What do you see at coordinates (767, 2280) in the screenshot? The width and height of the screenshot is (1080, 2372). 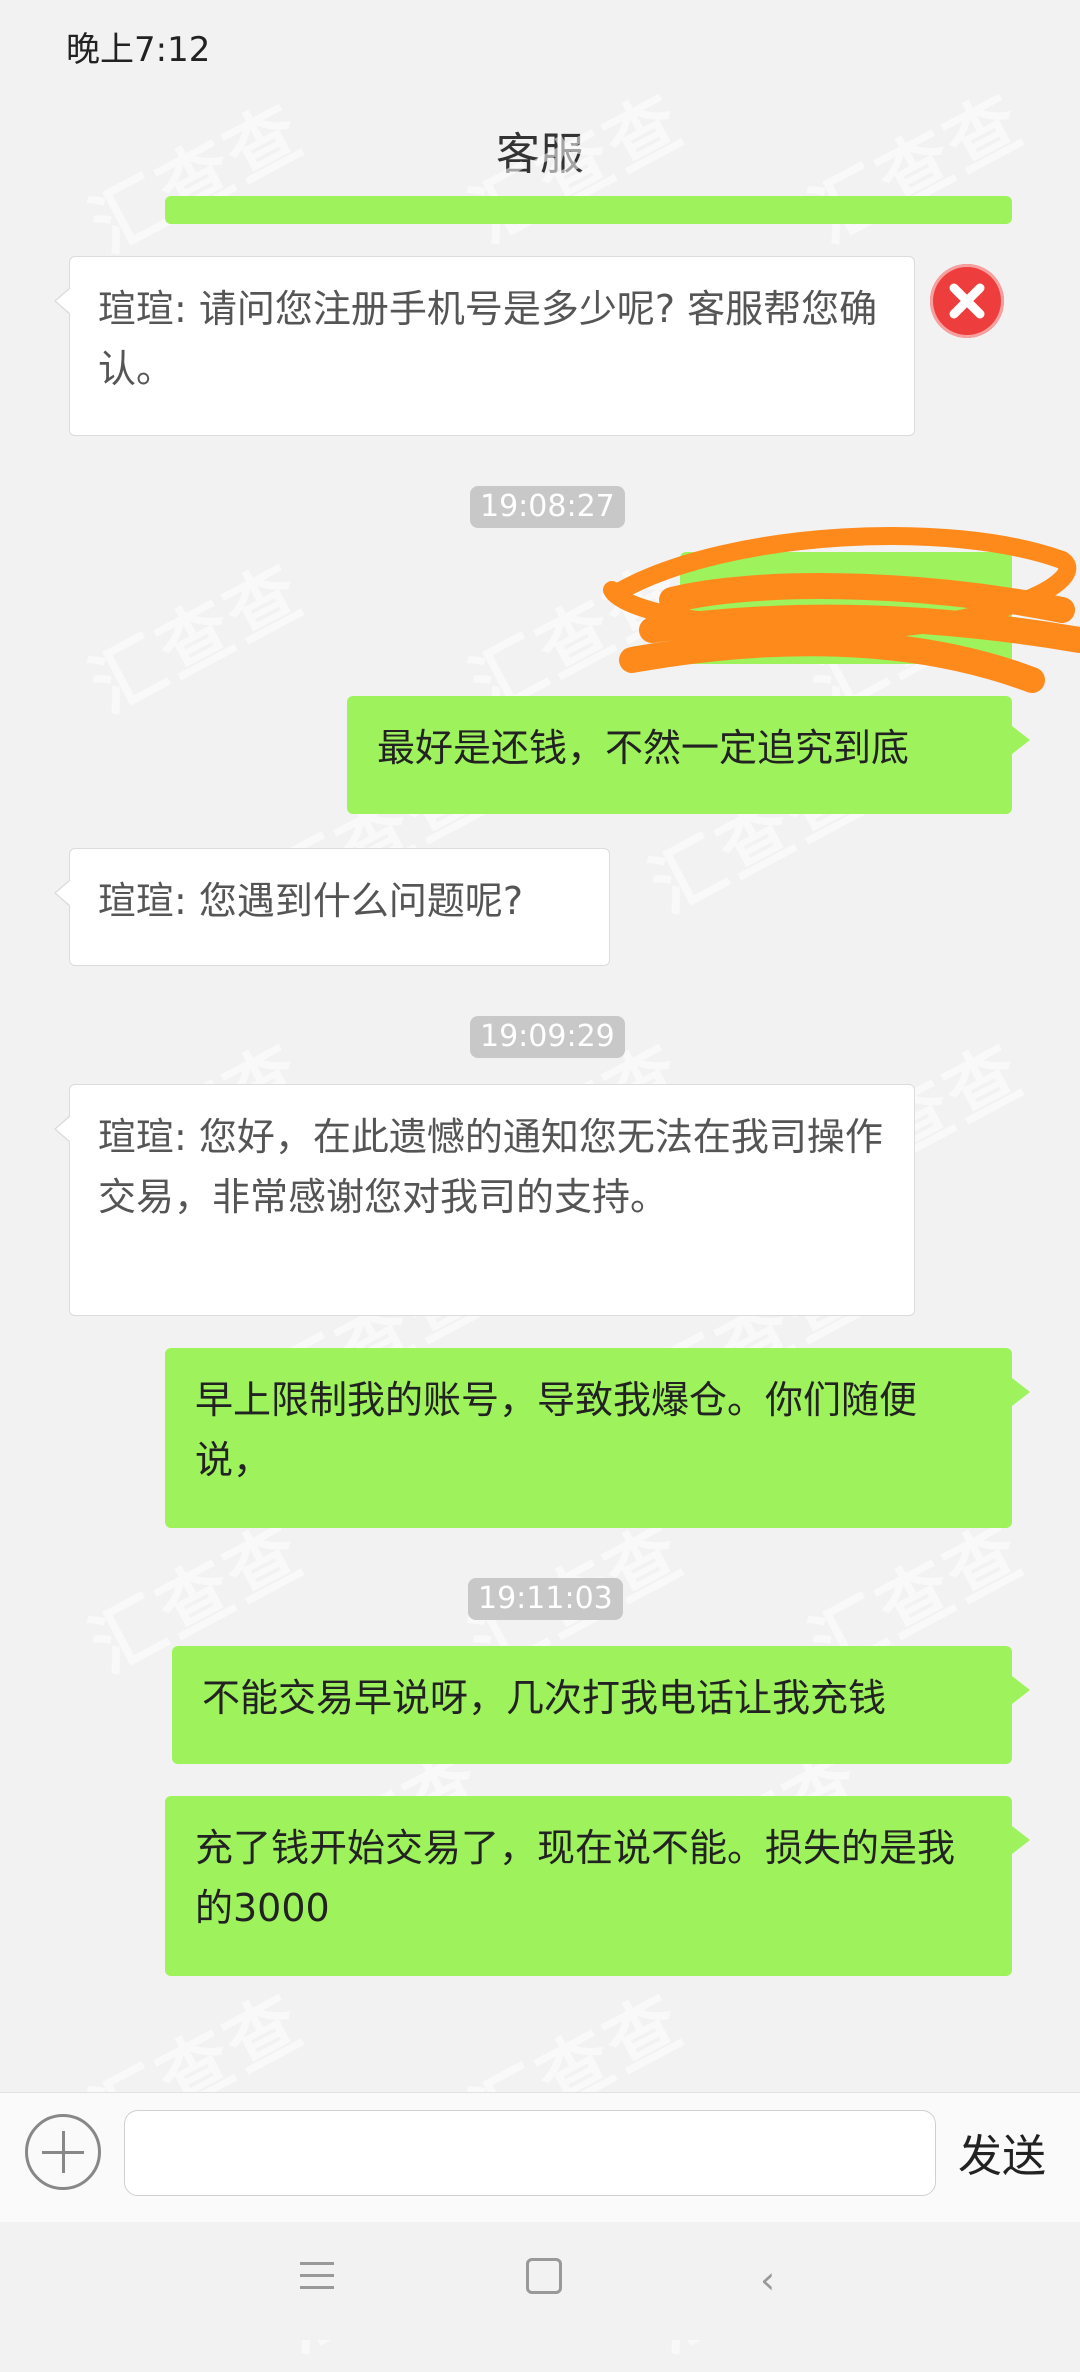 I see `back-icon: ‹` at bounding box center [767, 2280].